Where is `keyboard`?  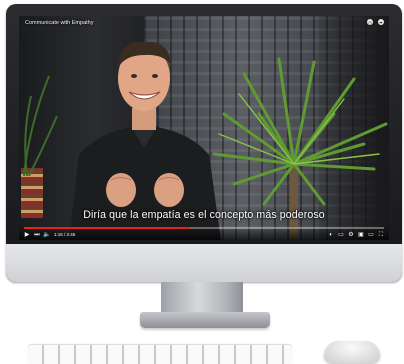 keyboard is located at coordinates (160, 354).